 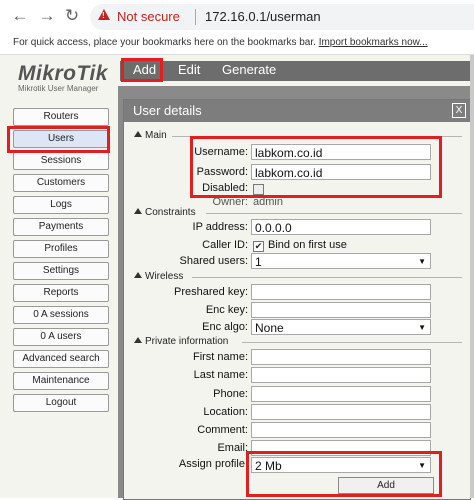 What do you see at coordinates (268, 466) in the screenshot?
I see `assign-profile-value: 2 Mb` at bounding box center [268, 466].